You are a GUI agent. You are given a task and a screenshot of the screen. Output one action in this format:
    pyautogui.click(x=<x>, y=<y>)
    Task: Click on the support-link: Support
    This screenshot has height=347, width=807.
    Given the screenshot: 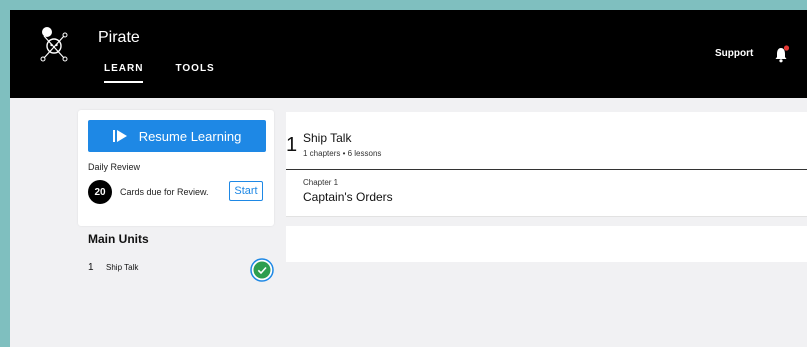 What is the action you would take?
    pyautogui.click(x=734, y=53)
    